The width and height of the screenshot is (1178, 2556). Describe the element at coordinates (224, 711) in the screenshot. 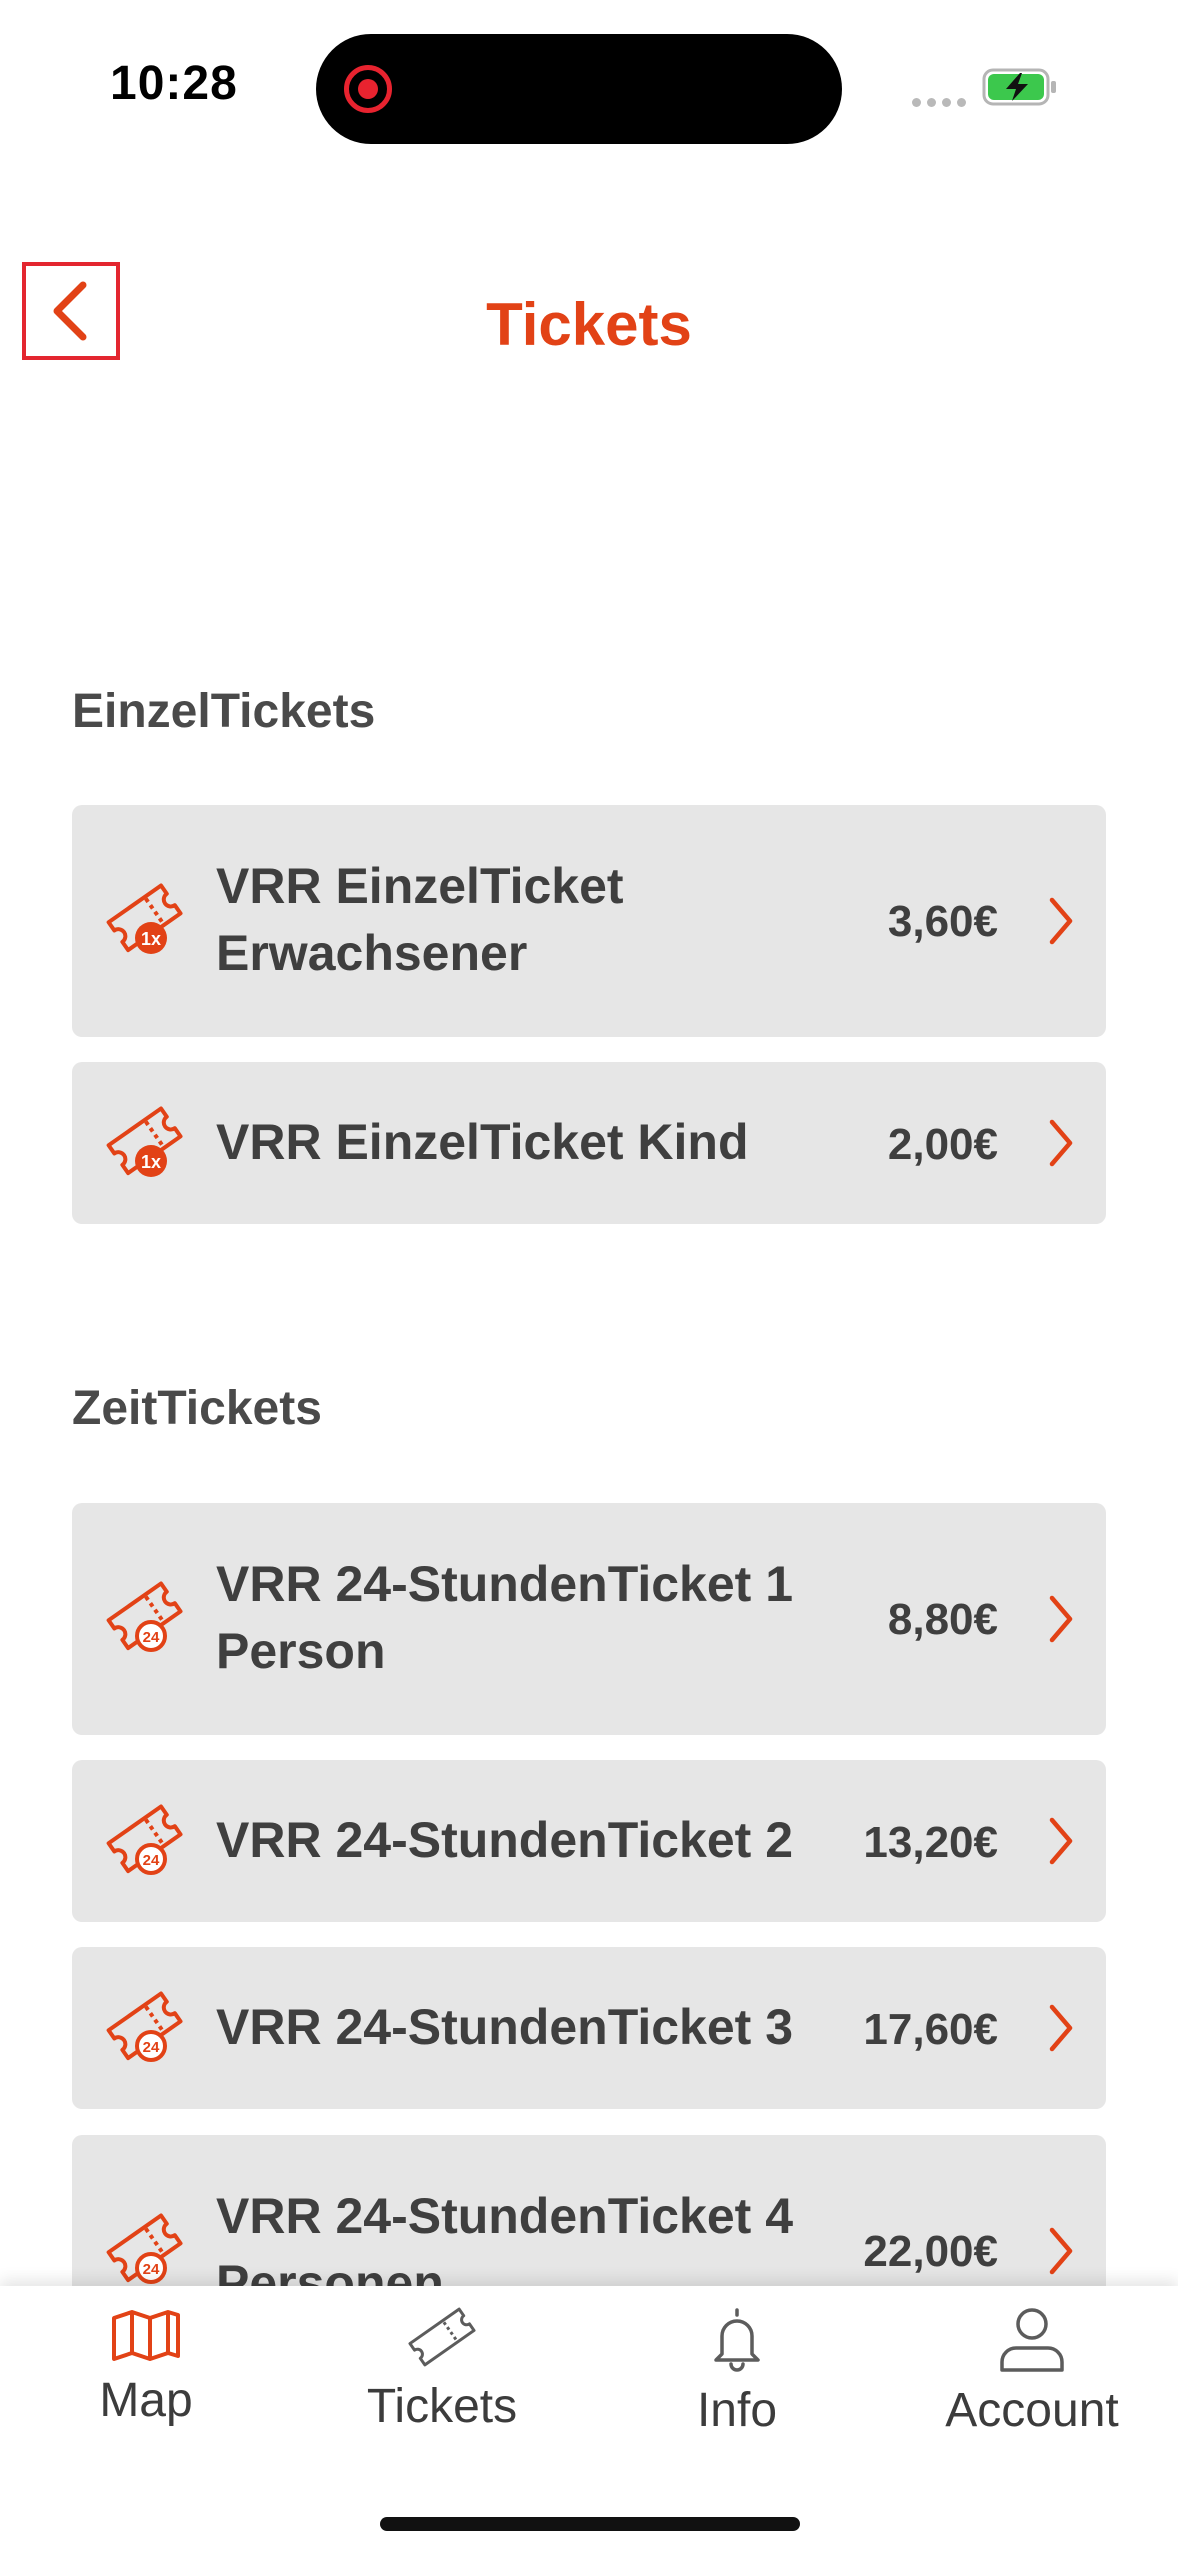

I see `section-title-einzeltickets: EinzelTickets` at that location.